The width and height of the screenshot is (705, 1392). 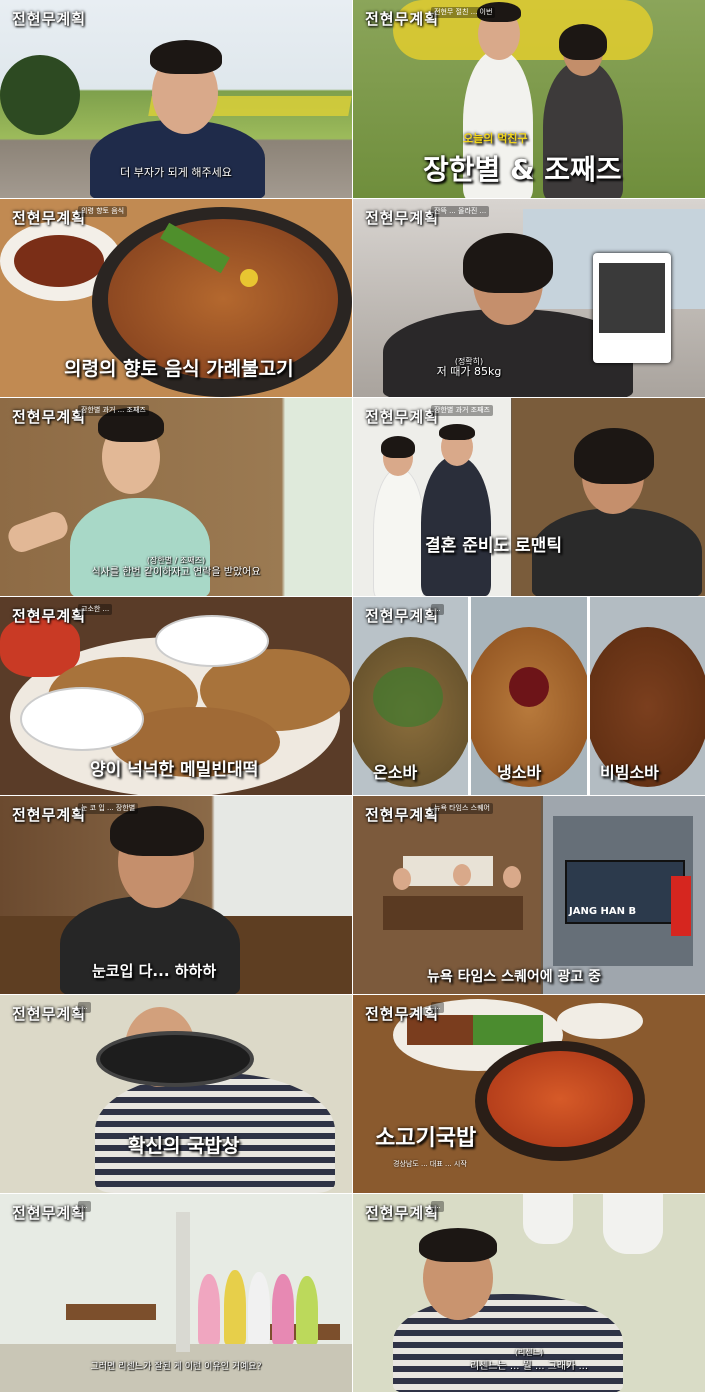 What do you see at coordinates (629, 772) in the screenshot?
I see `soba-label: 비빔소바` at bounding box center [629, 772].